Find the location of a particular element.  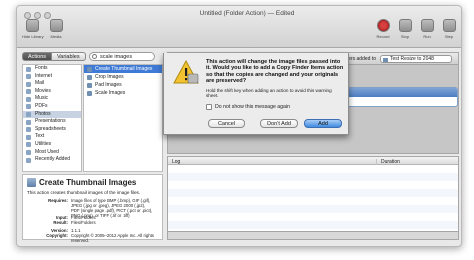

run-label: Run is located at coordinates (427, 36).